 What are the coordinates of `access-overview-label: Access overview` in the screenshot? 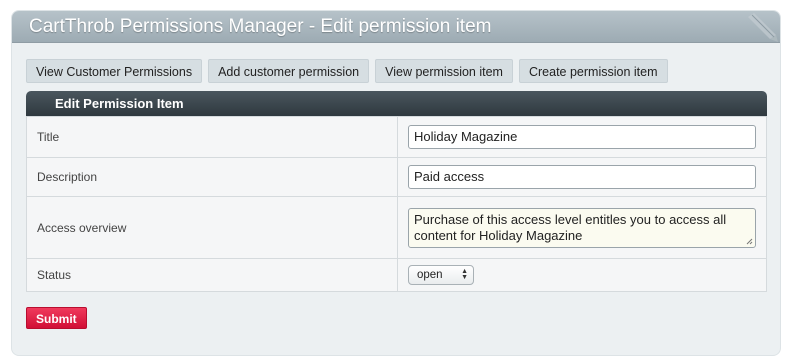 It's located at (212, 227).